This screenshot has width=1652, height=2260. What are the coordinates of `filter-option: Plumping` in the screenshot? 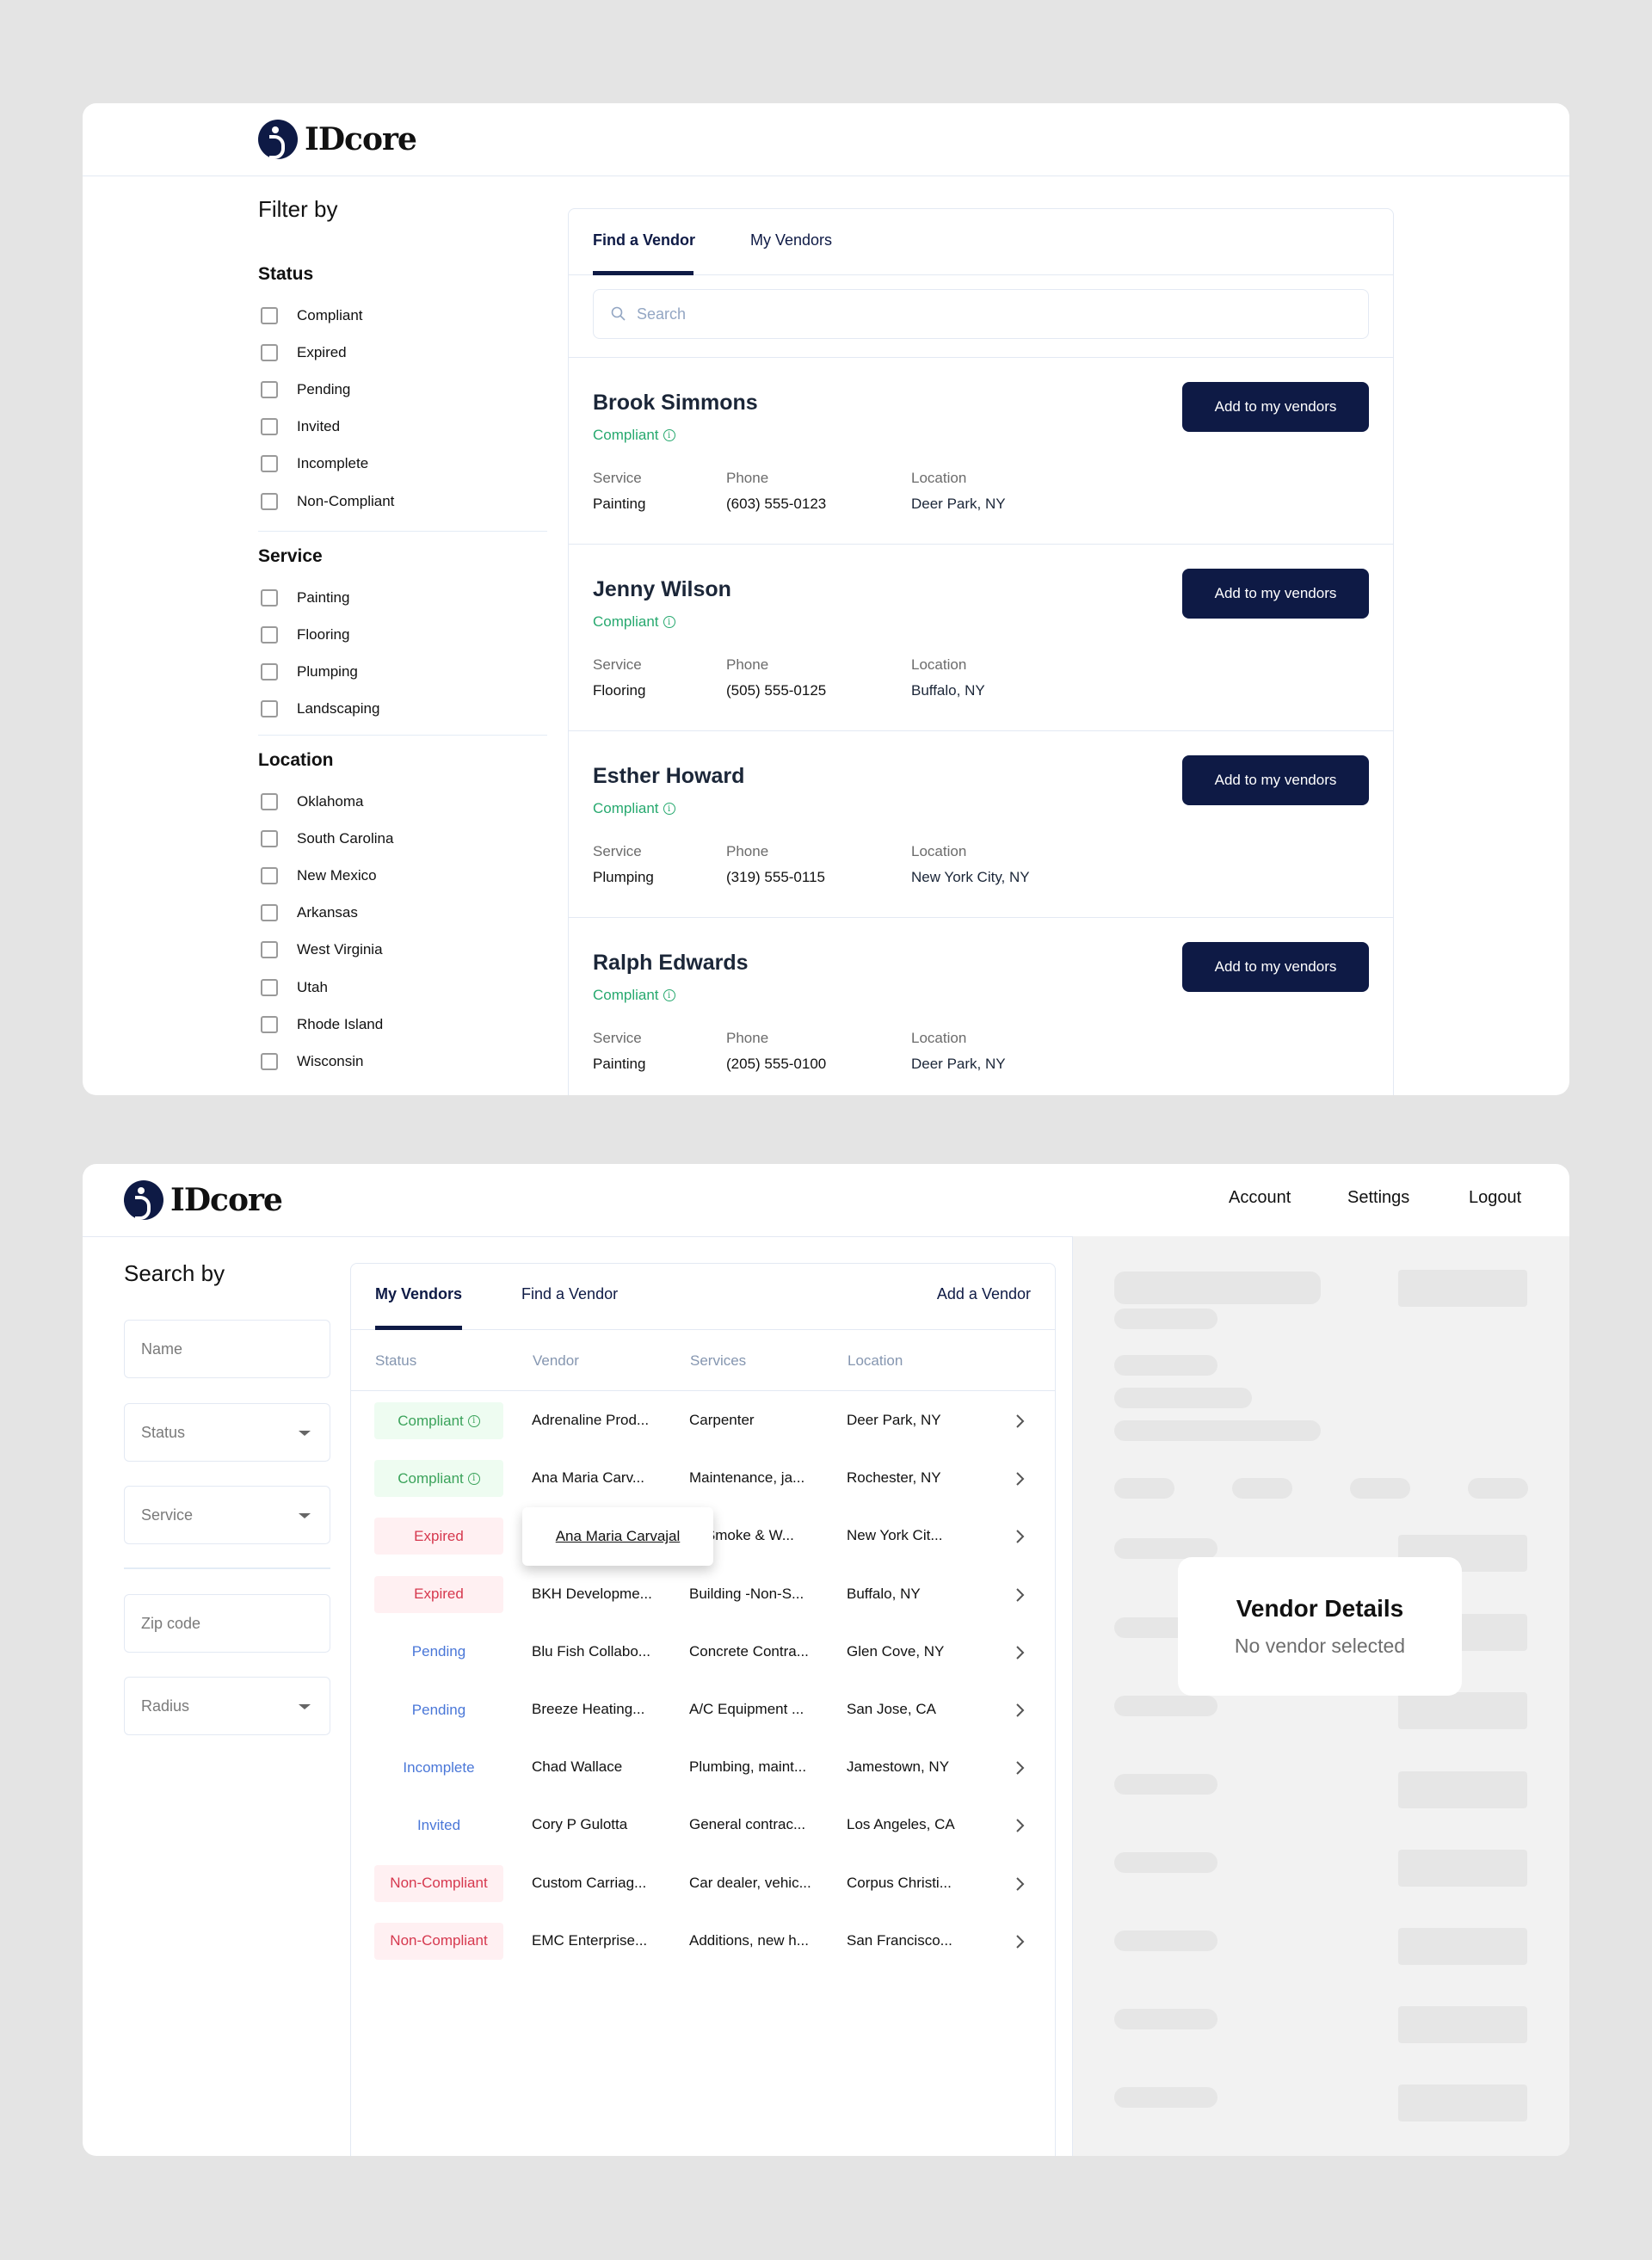 It's located at (404, 672).